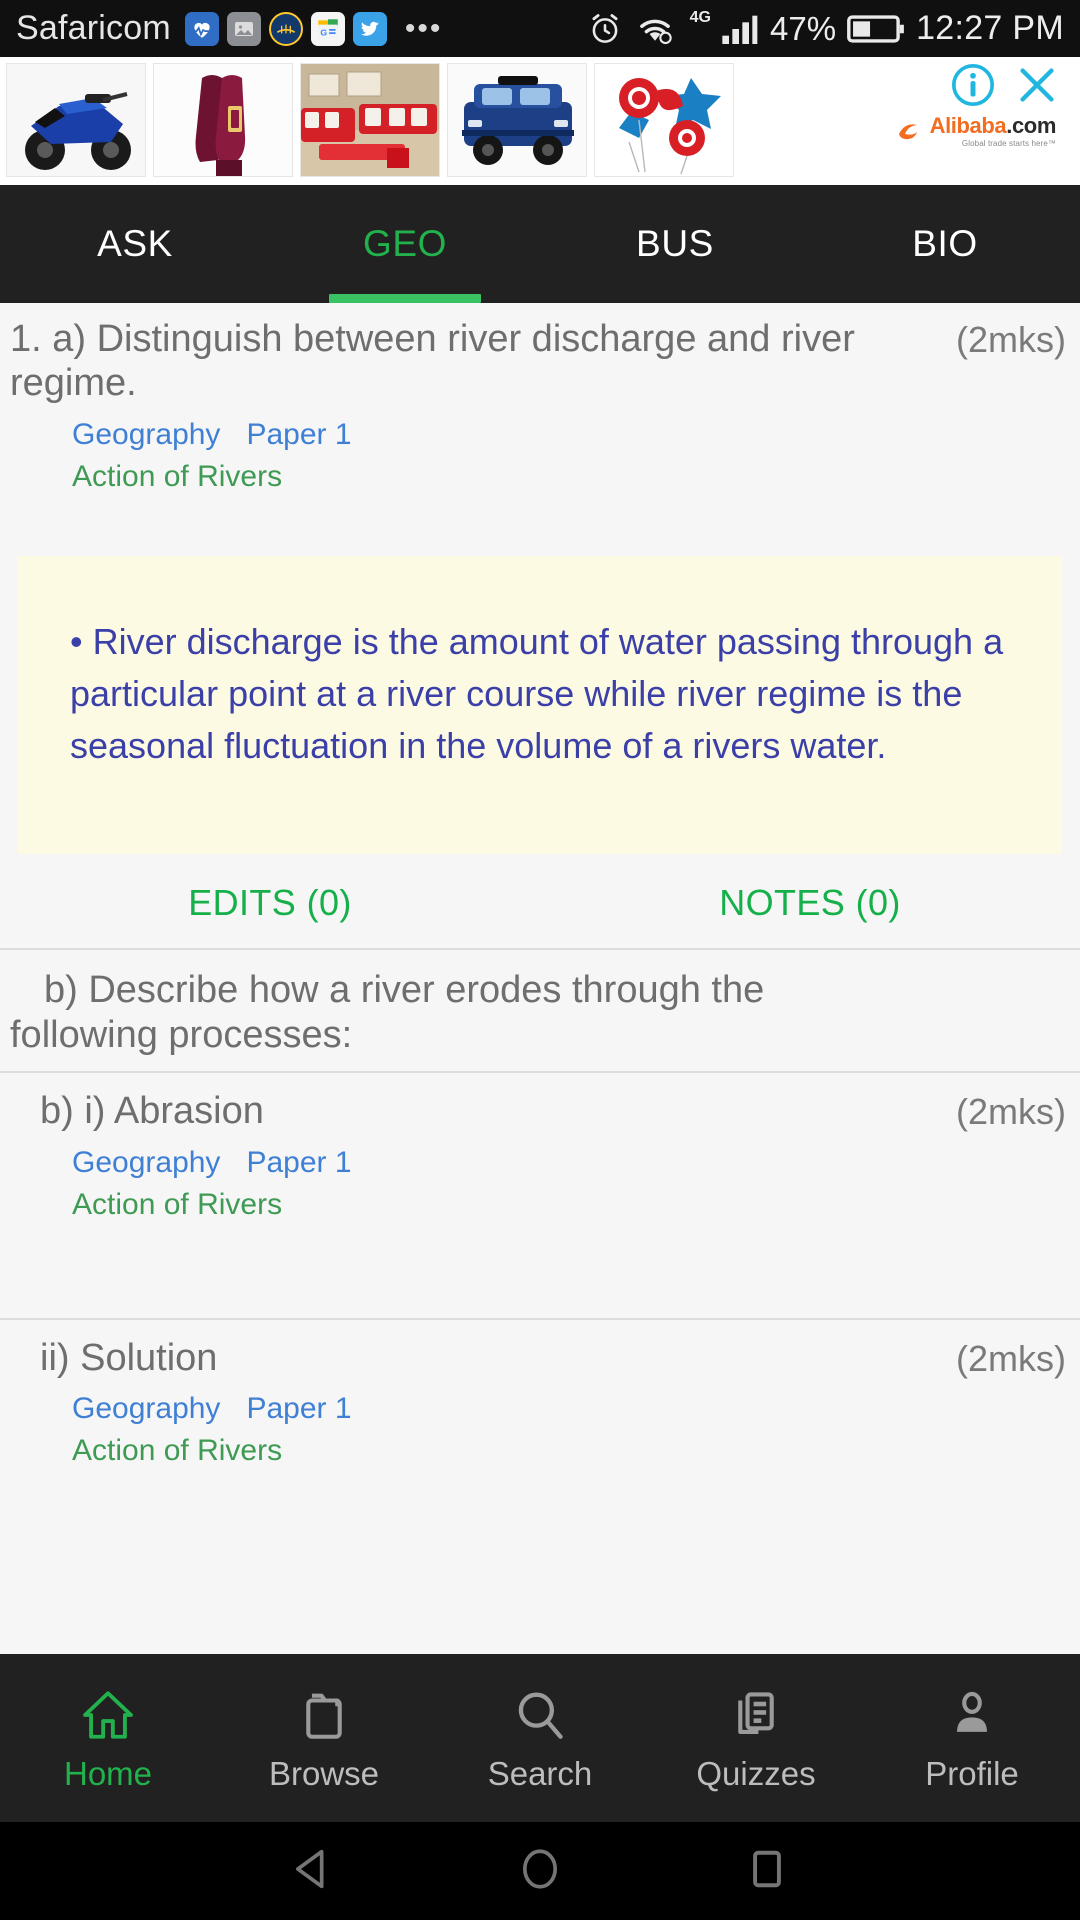 This screenshot has height=1920, width=1080. I want to click on google-news-icon: G, so click(327, 28).